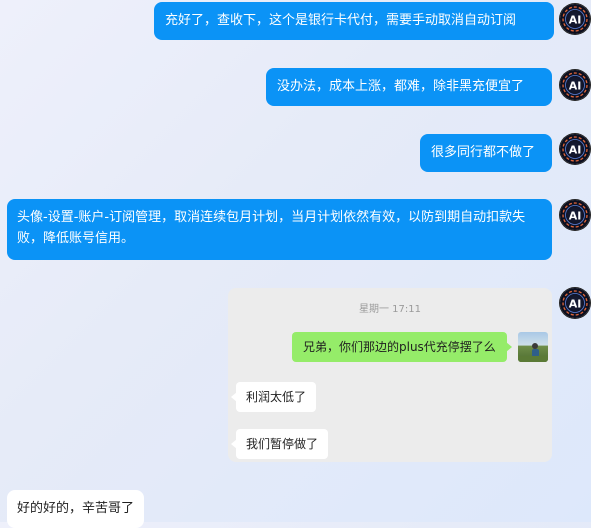 Image resolution: width=591 pixels, height=528 pixels. I want to click on message-text: 好的好的，辛苦哥了, so click(76, 508).